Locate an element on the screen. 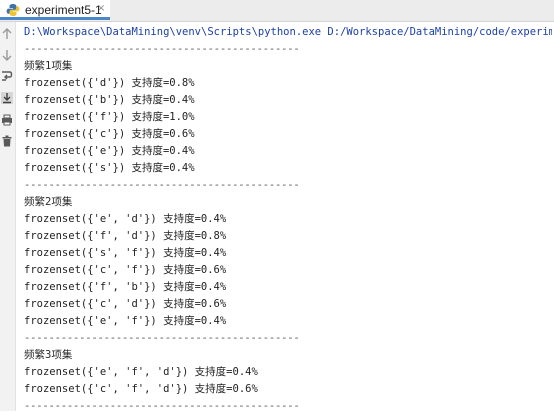  tab-experiment5-1: experiment5-1 × is located at coordinates (55, 10).